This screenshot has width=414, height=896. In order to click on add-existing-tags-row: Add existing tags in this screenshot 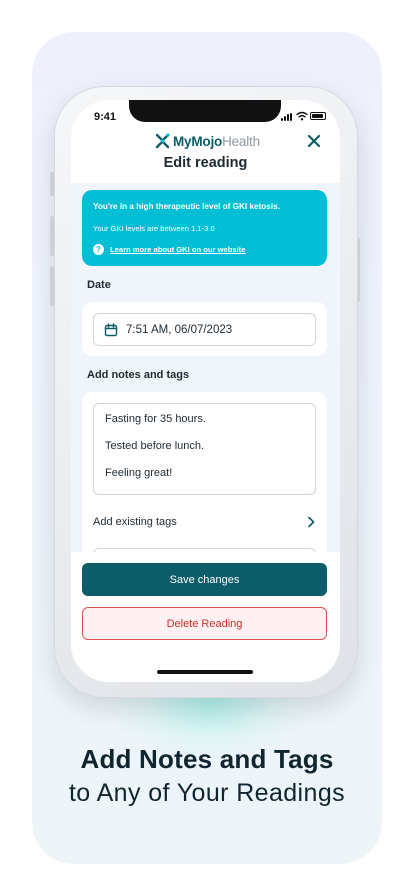, I will do `click(204, 522)`.